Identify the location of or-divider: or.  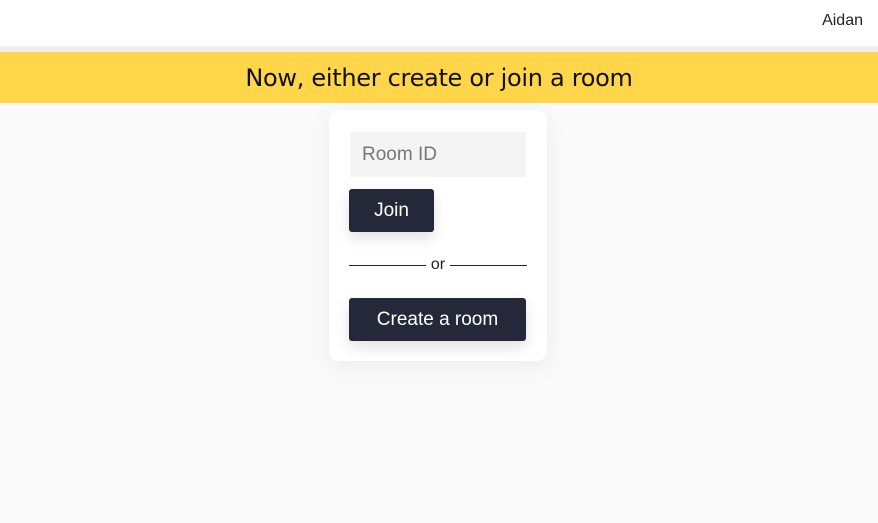
(438, 265).